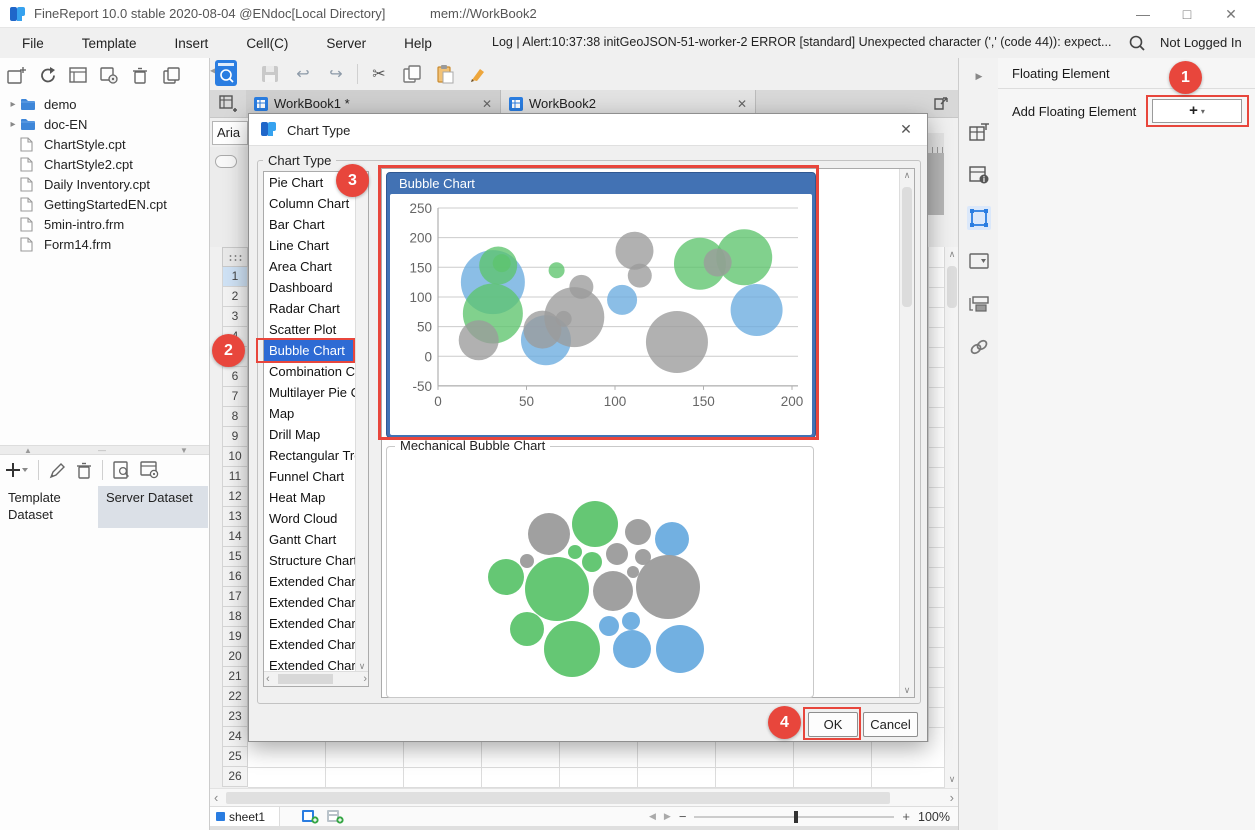 Image resolution: width=1255 pixels, height=830 pixels. Describe the element at coordinates (104, 184) in the screenshot. I see `tree-item-daily-inventory-cpt: Daily Inventory.cpt` at that location.